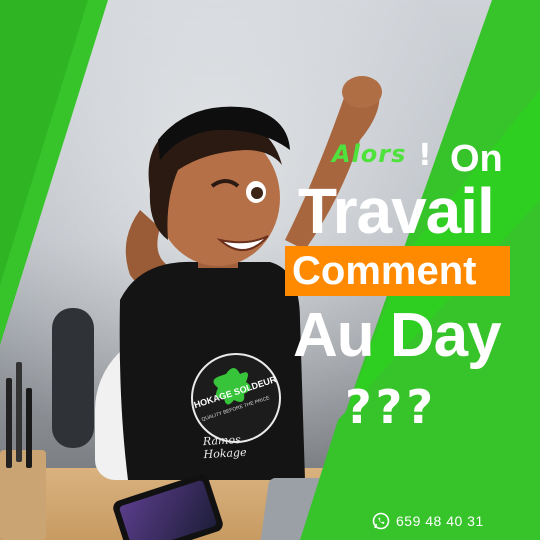  Describe the element at coordinates (384, 271) in the screenshot. I see `headline-comment: Comment` at that location.